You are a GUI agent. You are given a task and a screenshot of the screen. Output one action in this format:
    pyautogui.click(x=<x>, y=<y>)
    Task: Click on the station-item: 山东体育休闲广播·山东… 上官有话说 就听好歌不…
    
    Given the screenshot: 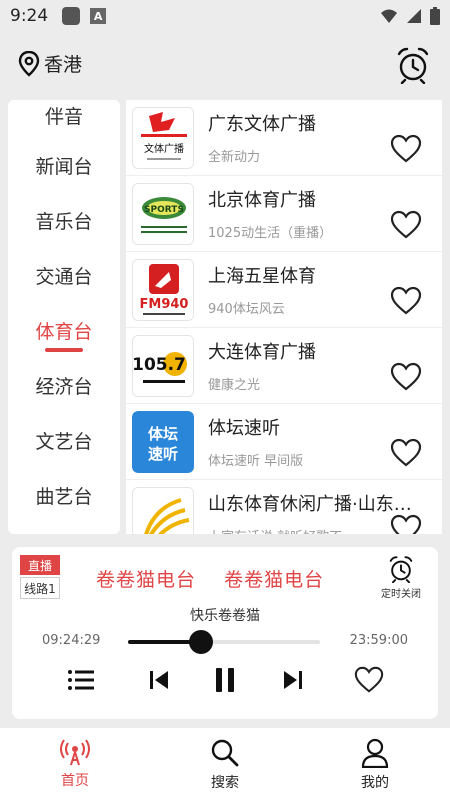 What is the action you would take?
    pyautogui.click(x=284, y=507)
    